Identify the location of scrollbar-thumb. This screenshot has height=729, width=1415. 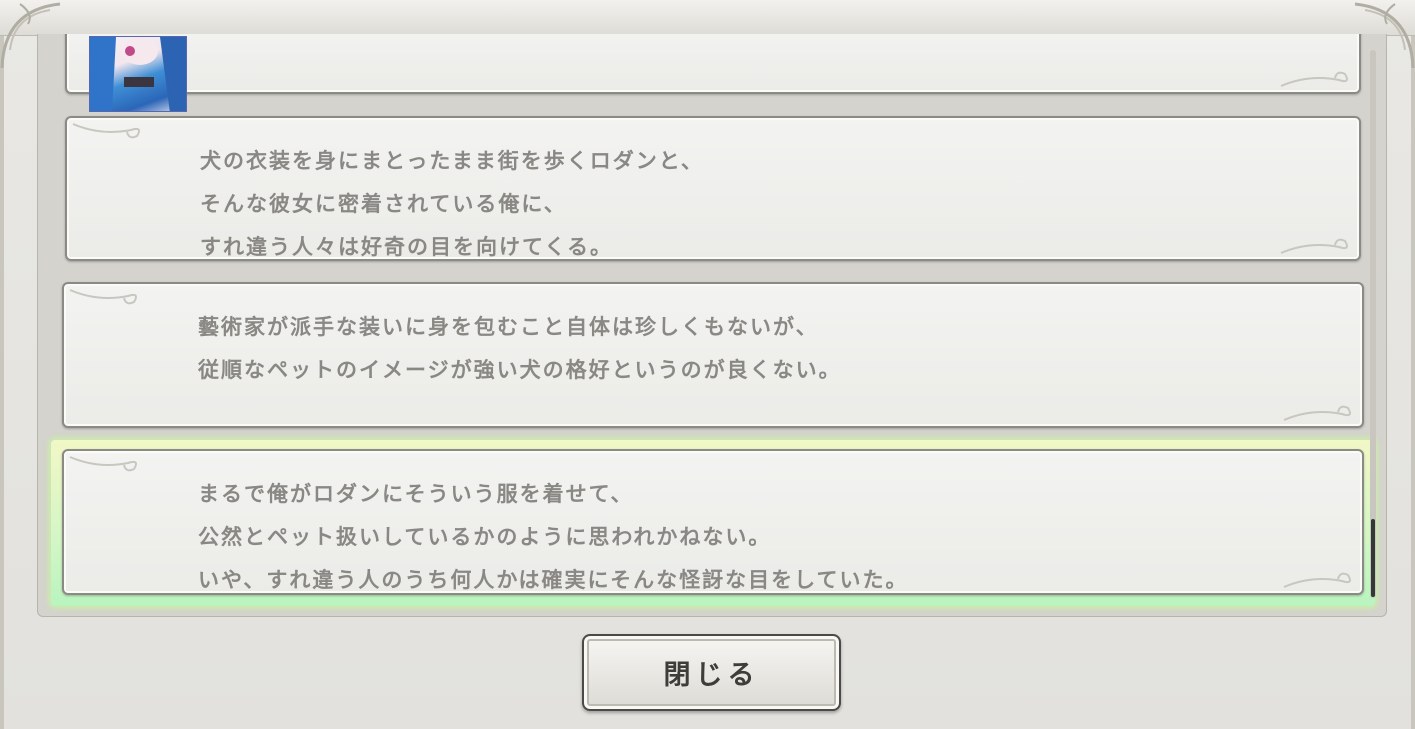
(1373, 558).